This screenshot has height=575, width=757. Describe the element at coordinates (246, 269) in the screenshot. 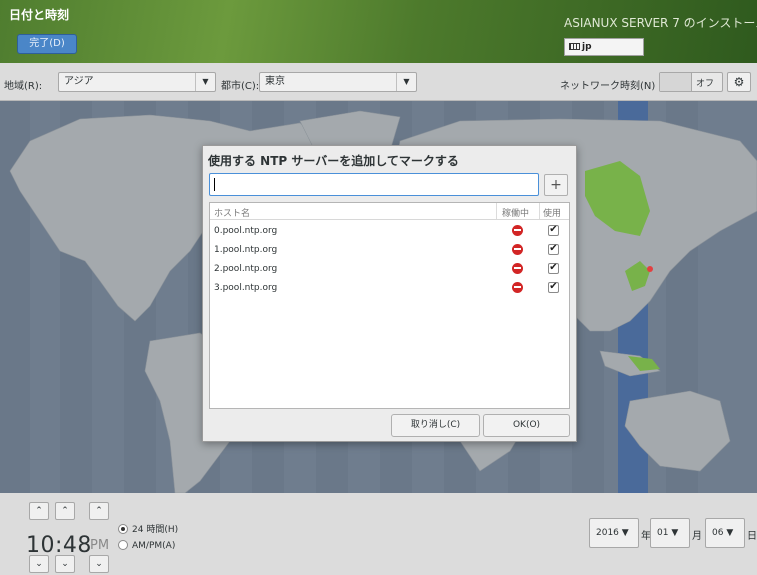

I see `host-name: 2.pool.ntp.org` at that location.